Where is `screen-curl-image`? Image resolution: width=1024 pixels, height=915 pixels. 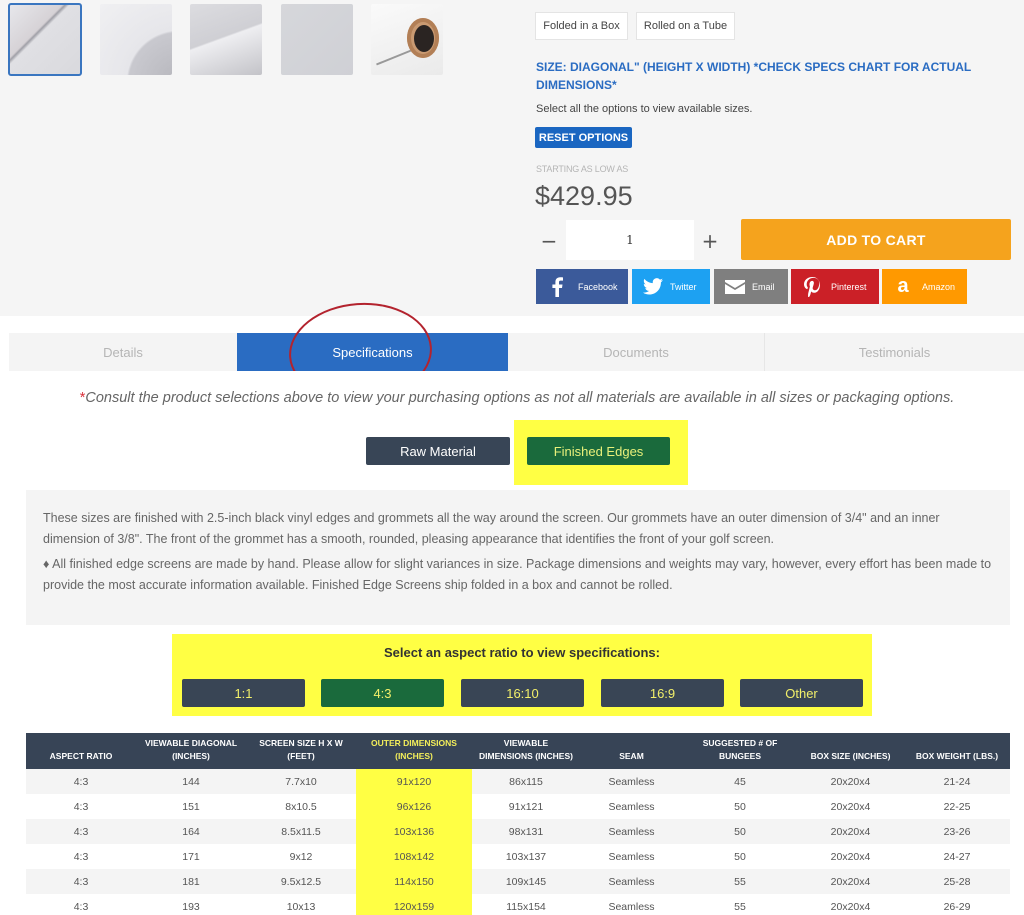 screen-curl-image is located at coordinates (136, 39).